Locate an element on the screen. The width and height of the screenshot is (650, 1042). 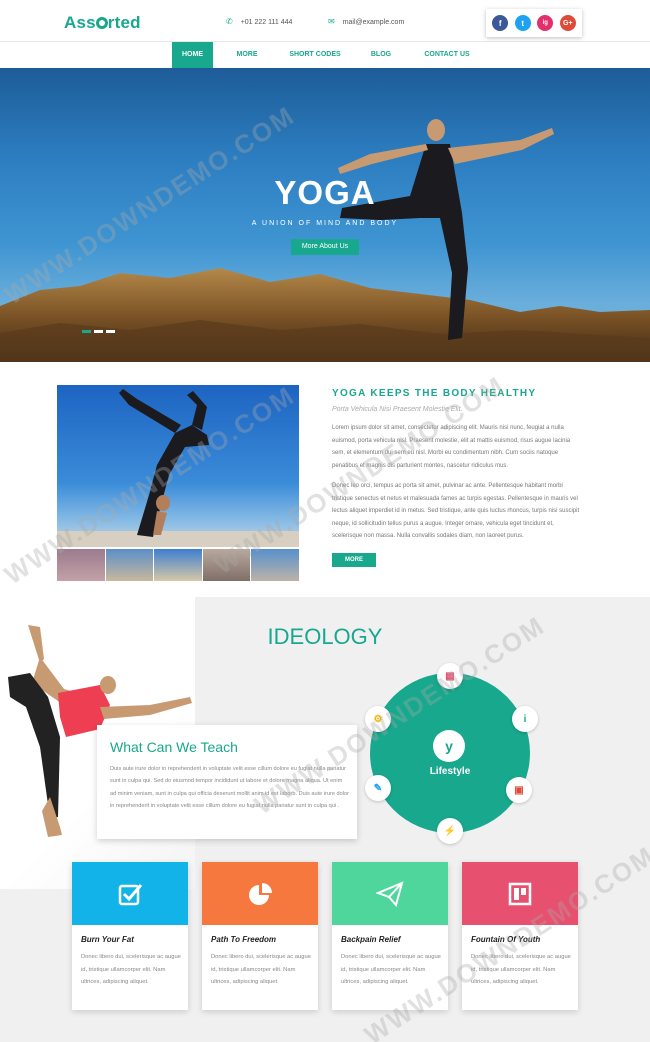
file-image-icon: ▣ is located at coordinates (519, 790).